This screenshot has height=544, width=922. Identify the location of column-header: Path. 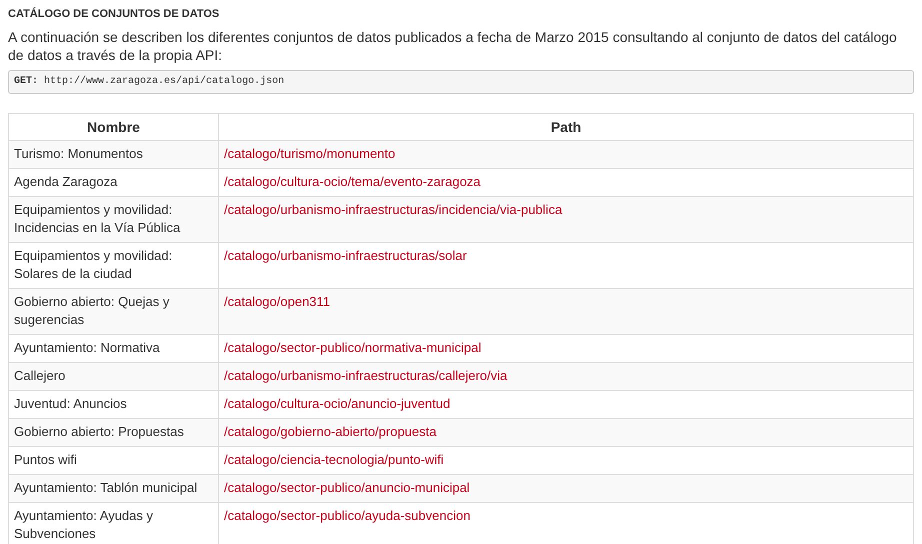
(566, 127).